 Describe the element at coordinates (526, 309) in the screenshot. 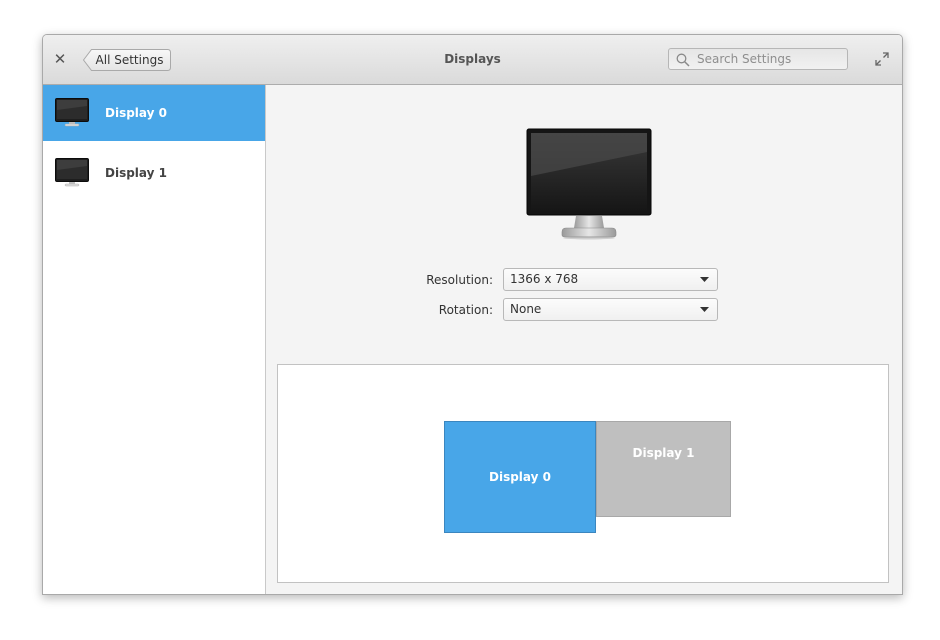

I see `rotation-value: None` at that location.